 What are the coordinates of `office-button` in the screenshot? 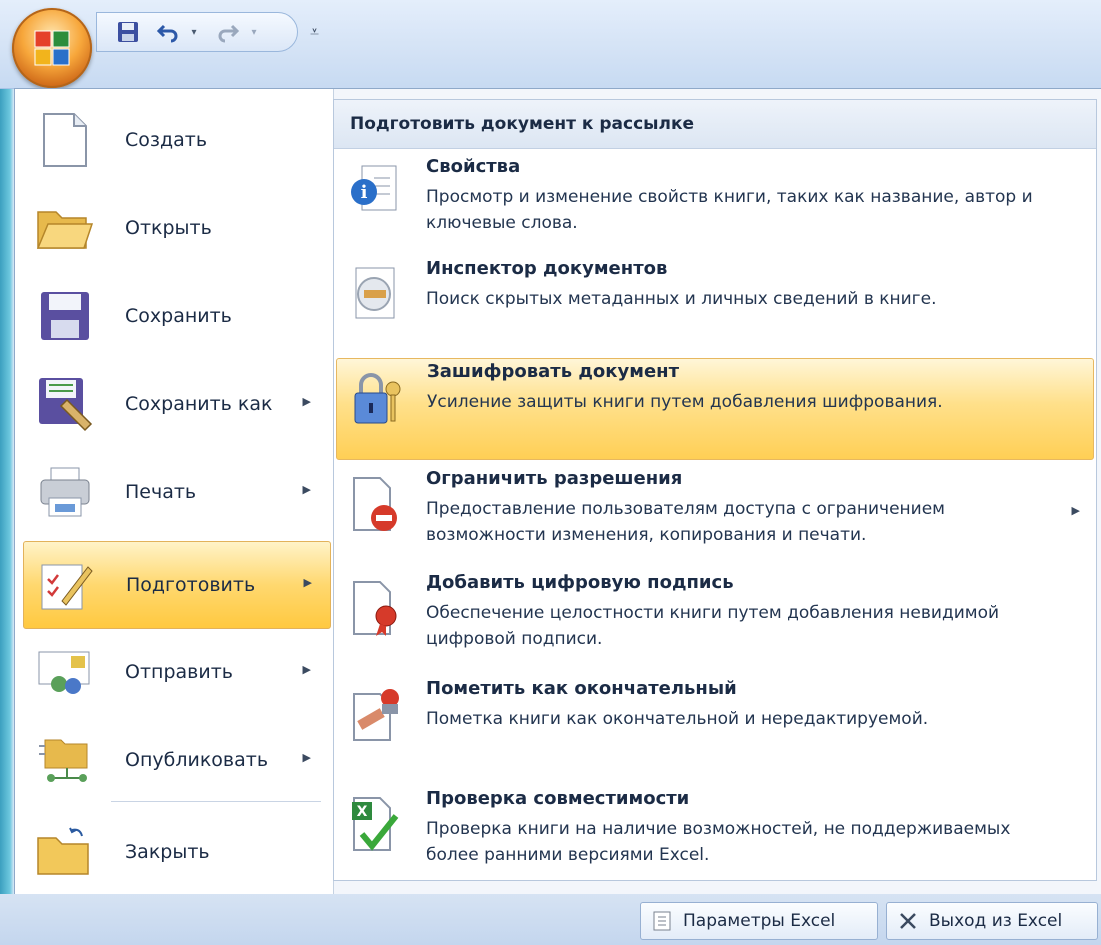 It's located at (52, 48).